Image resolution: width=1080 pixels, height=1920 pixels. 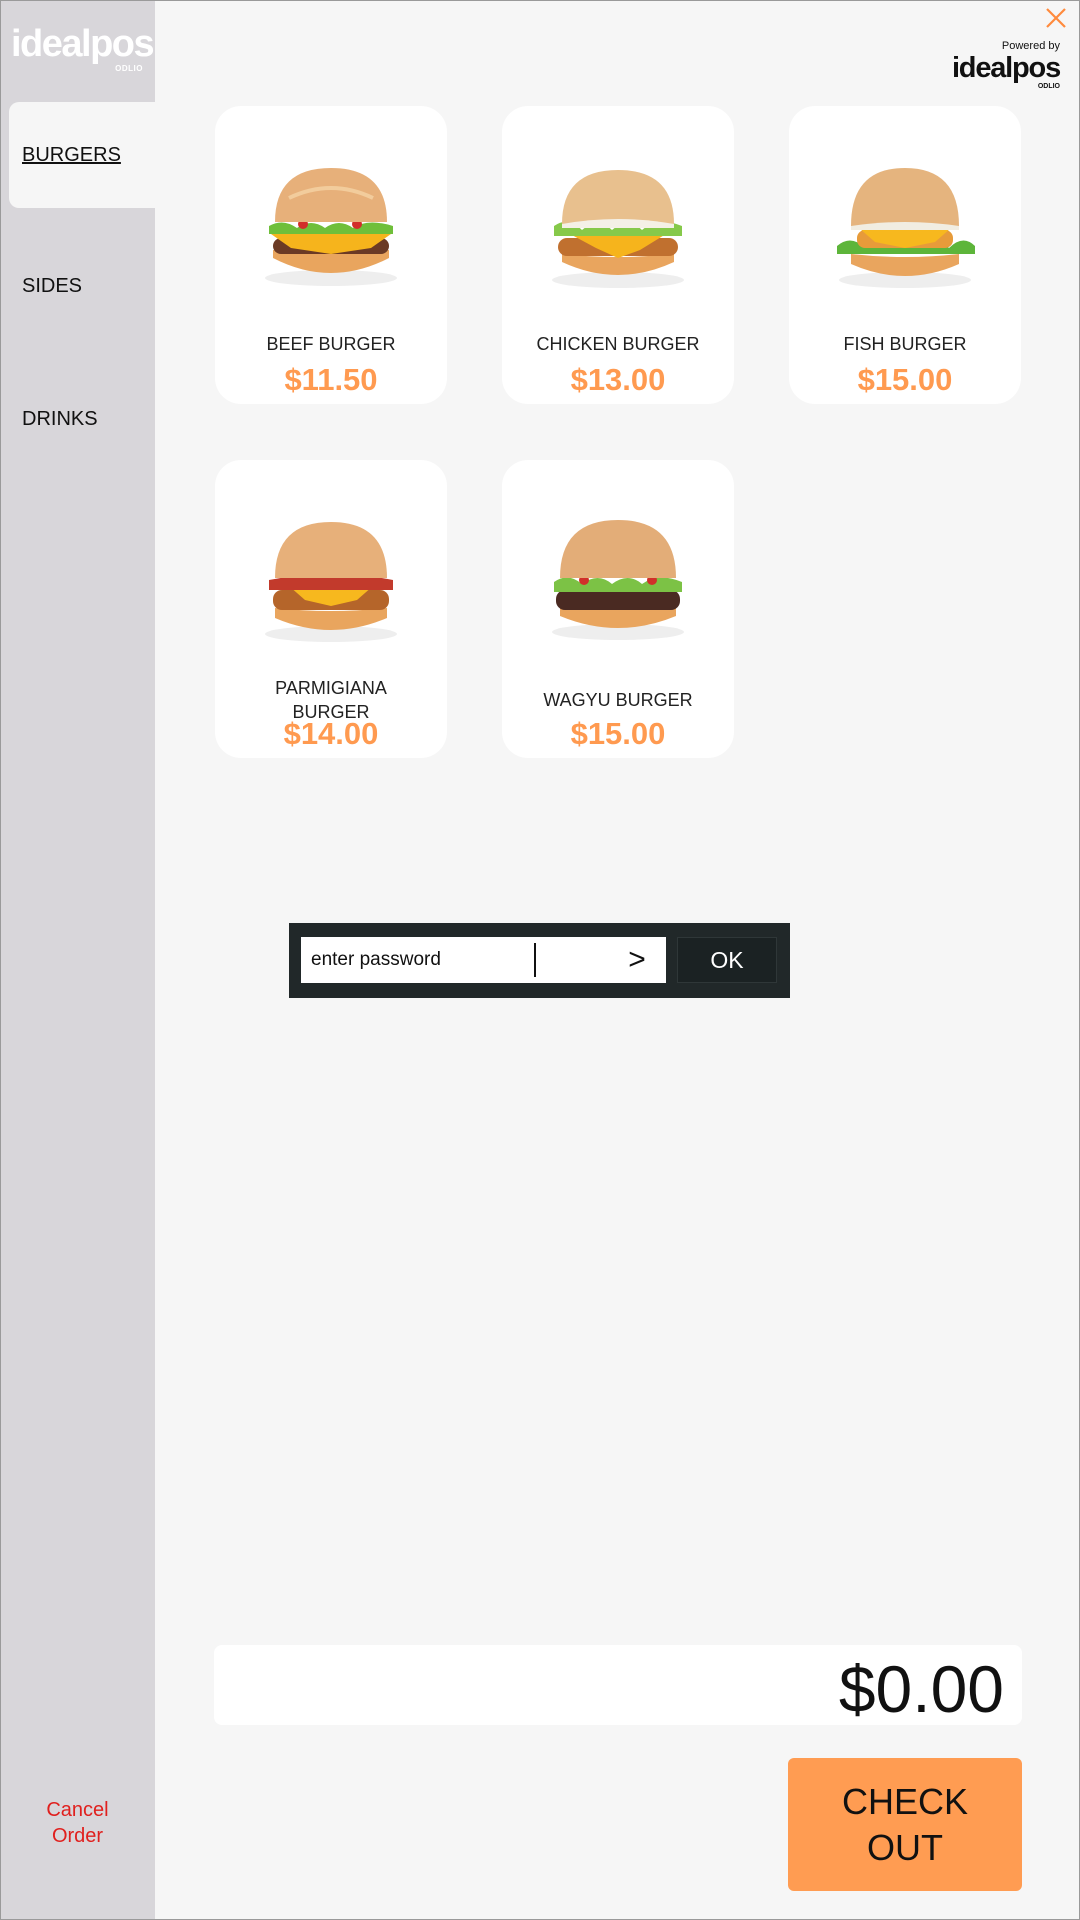 I want to click on category-burgers: BURGERS, so click(x=82, y=155).